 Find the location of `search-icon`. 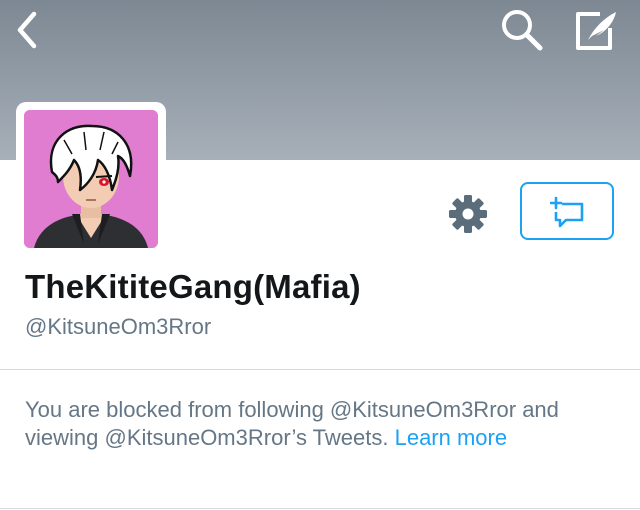

search-icon is located at coordinates (522, 30).